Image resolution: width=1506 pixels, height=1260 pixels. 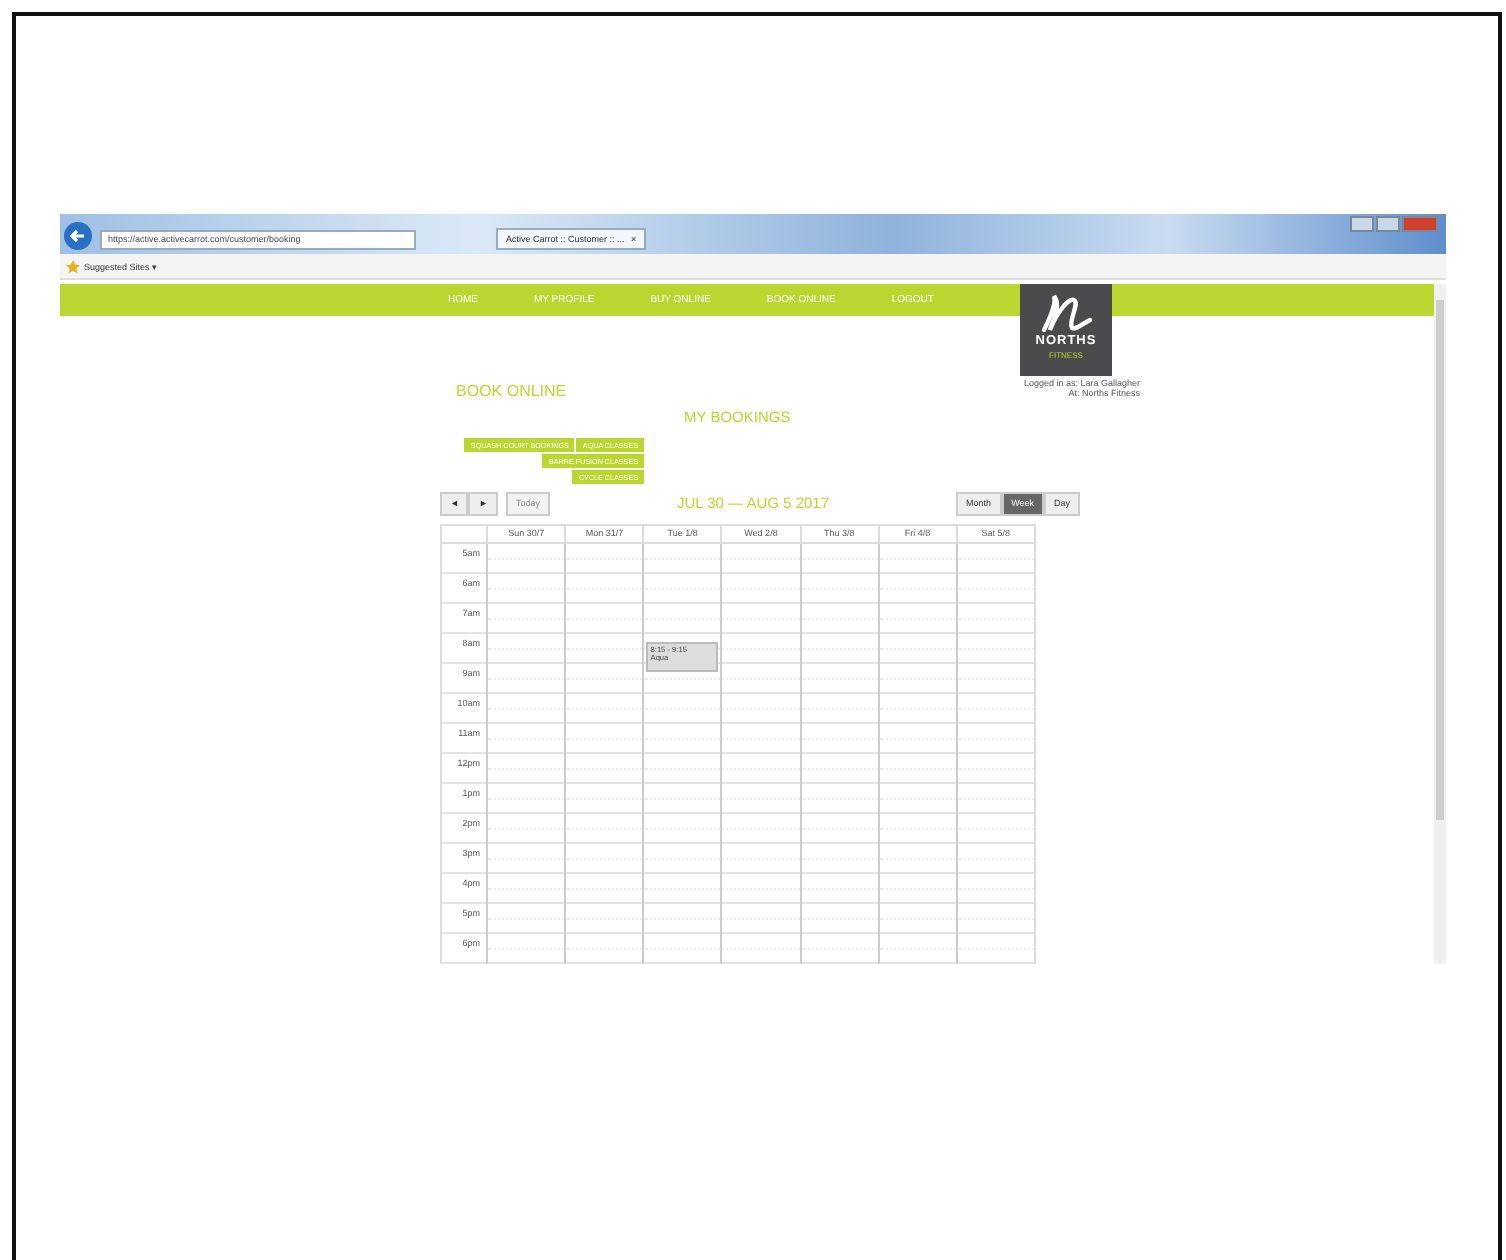 What do you see at coordinates (73, 266) in the screenshot?
I see `star-icon` at bounding box center [73, 266].